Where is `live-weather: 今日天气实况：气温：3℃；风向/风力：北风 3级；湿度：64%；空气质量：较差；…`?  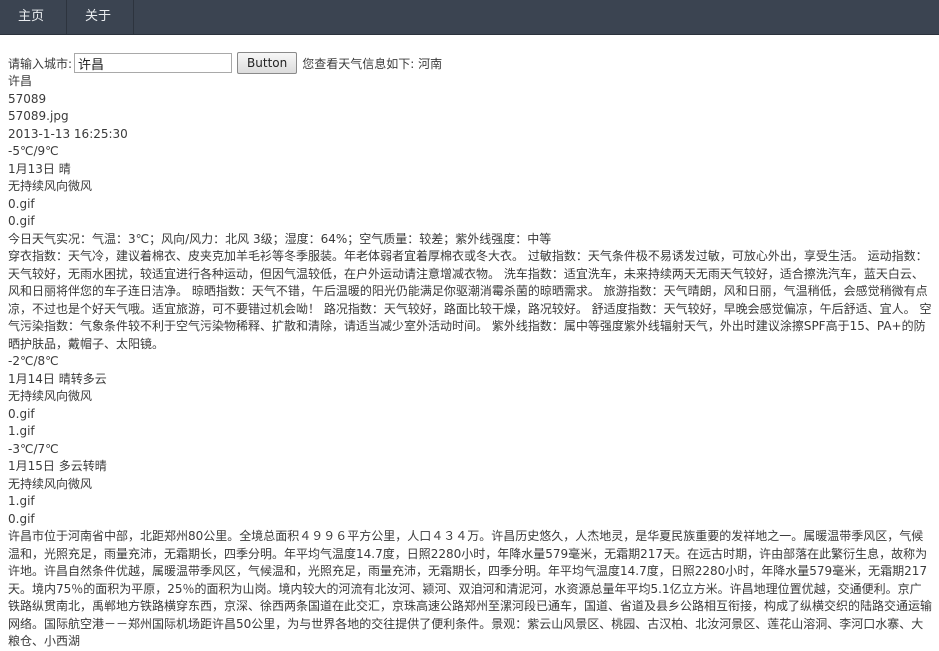
live-weather: 今日天气实况：气温：3℃；风向/风力：北风 3级；湿度：64%；空气质量：较差；… is located at coordinates (280, 238).